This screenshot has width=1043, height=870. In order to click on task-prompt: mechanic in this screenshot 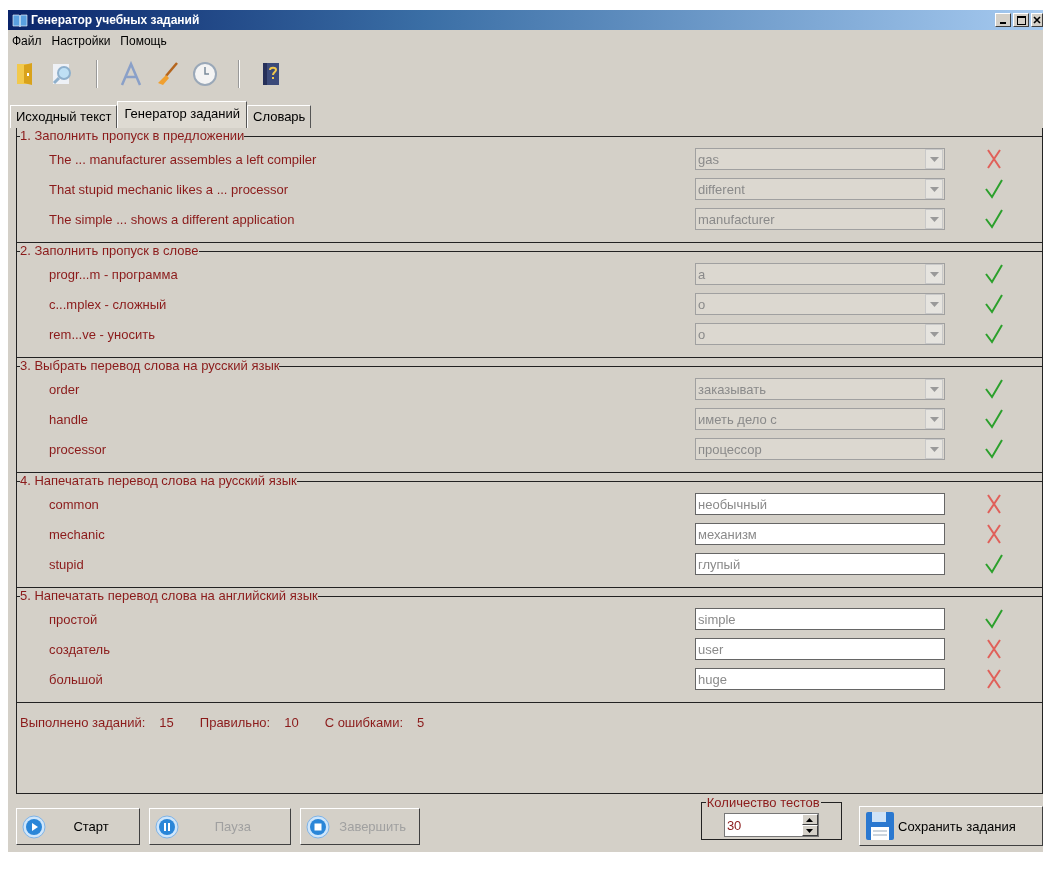, I will do `click(77, 534)`.